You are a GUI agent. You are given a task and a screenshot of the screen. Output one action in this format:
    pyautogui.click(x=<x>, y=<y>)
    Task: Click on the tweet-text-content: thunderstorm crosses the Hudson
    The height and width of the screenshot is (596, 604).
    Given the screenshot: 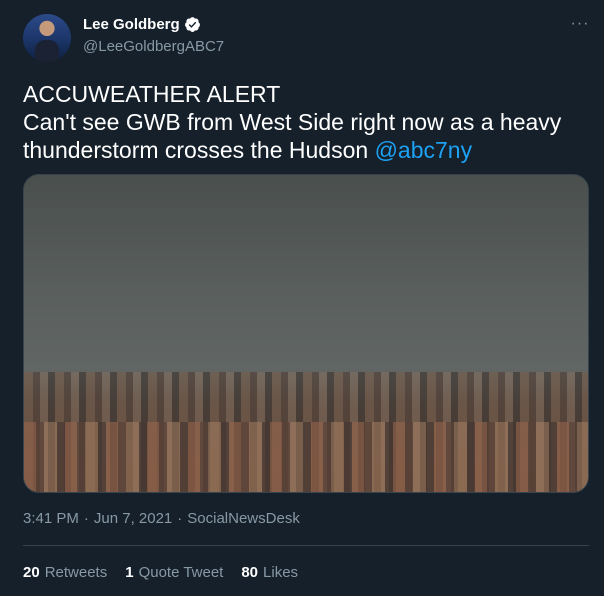 What is the action you would take?
    pyautogui.click(x=196, y=150)
    